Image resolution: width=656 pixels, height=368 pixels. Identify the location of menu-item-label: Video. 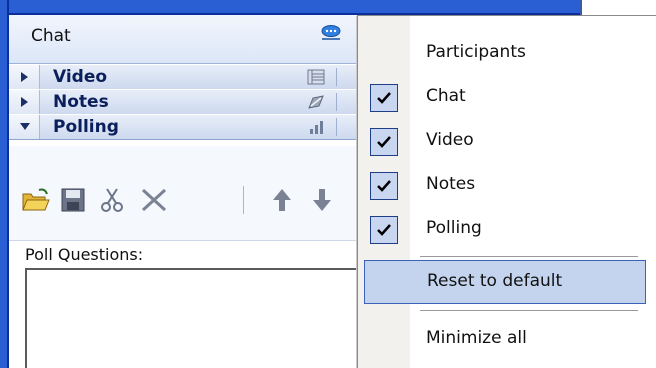
(450, 140).